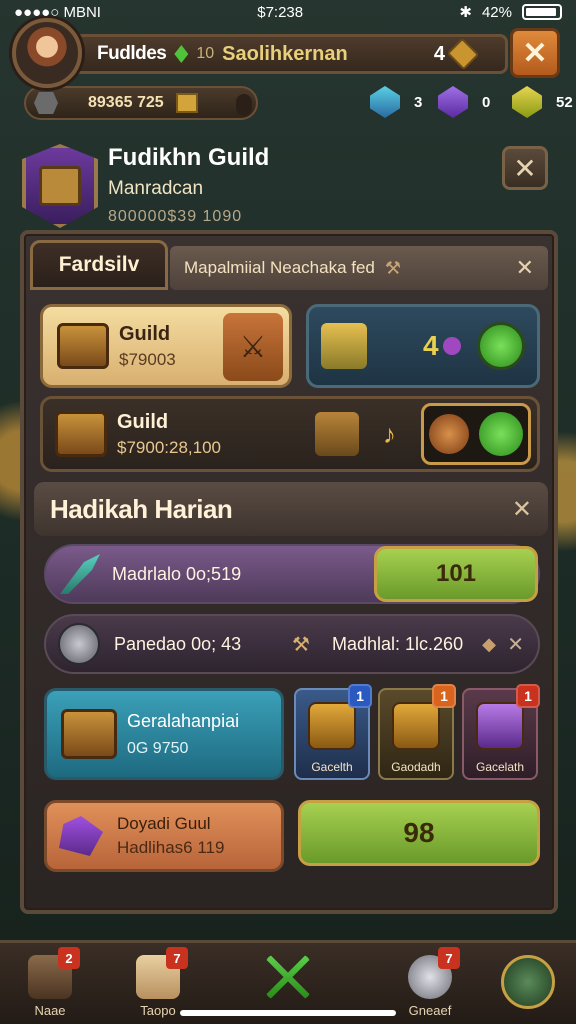 This screenshot has width=576, height=1024. I want to click on shop-item-3-label: Gacelath, so click(500, 767).